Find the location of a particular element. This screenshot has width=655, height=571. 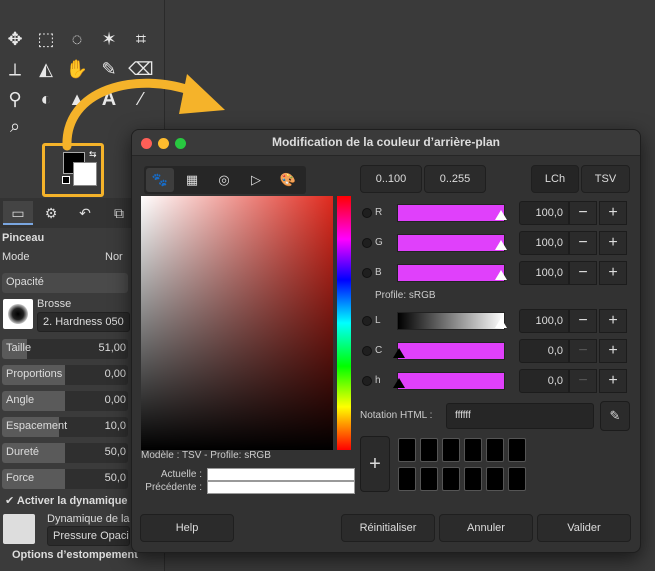

hsv-button: TSV is located at coordinates (605, 179).